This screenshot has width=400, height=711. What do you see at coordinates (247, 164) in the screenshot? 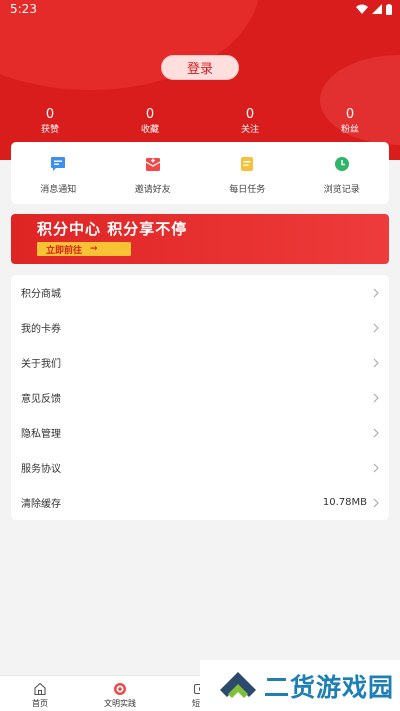
I see `task-list-icon` at bounding box center [247, 164].